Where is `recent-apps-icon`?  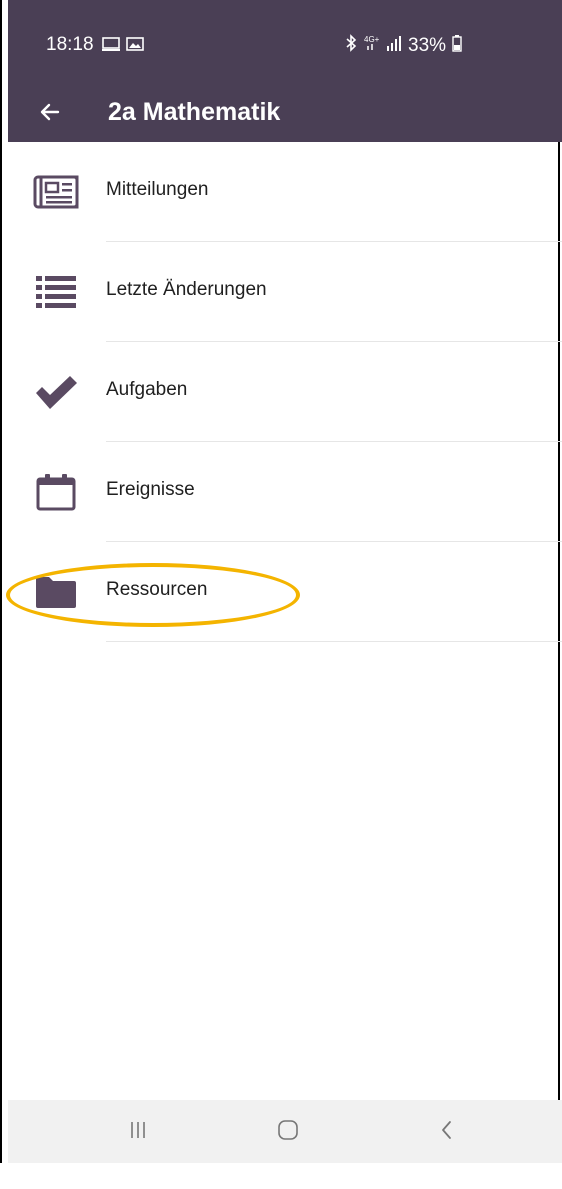
recent-apps-icon is located at coordinates (138, 1132).